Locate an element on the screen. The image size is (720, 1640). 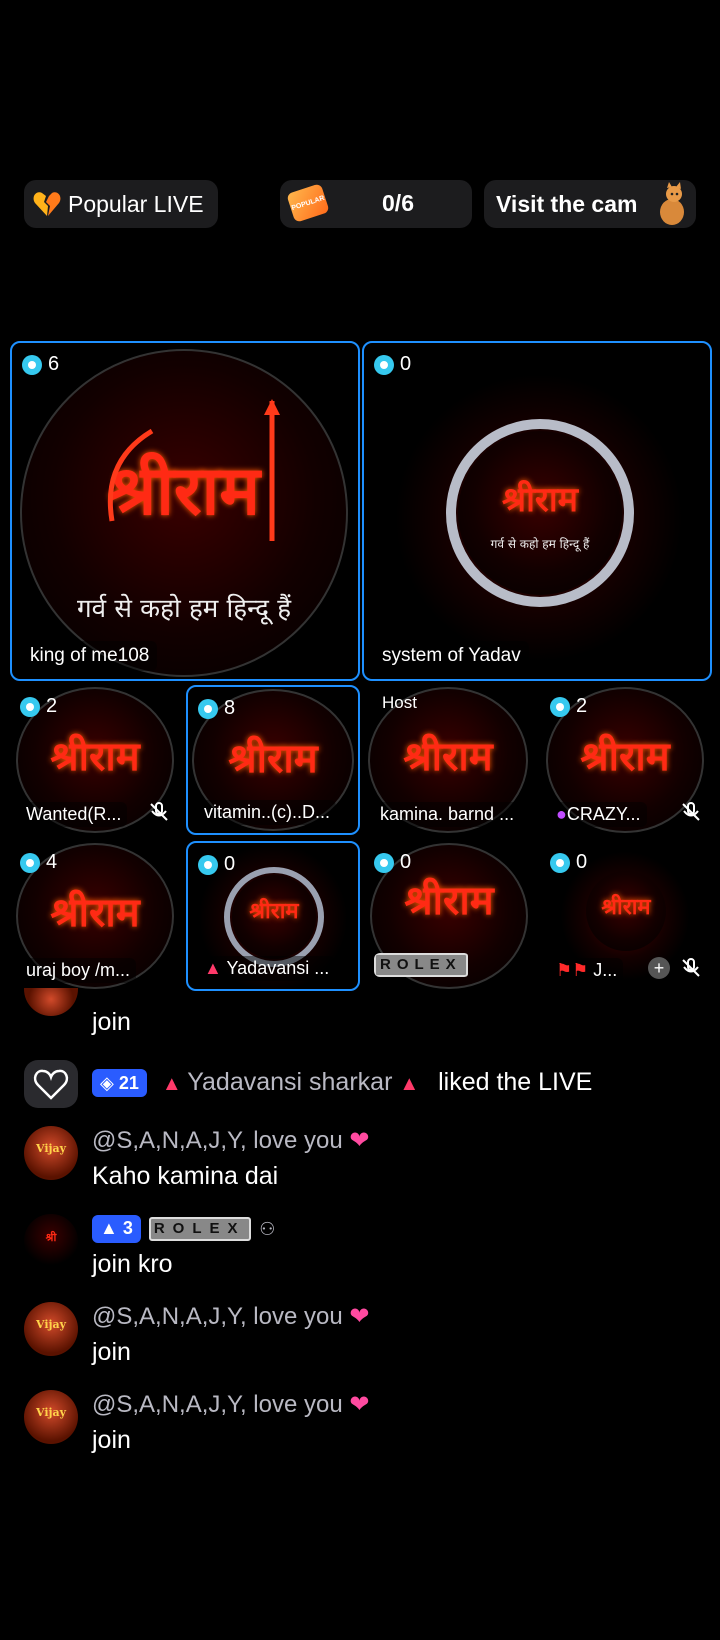
level-arrow-icon: ▲ is located at coordinates (111, 1228).